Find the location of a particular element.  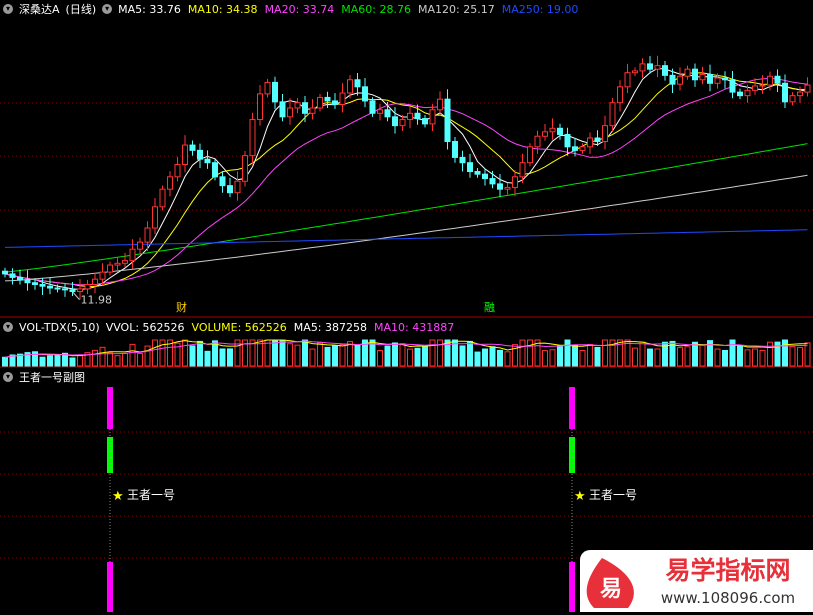

ma-settings-icon: ▾ is located at coordinates (107, 9).